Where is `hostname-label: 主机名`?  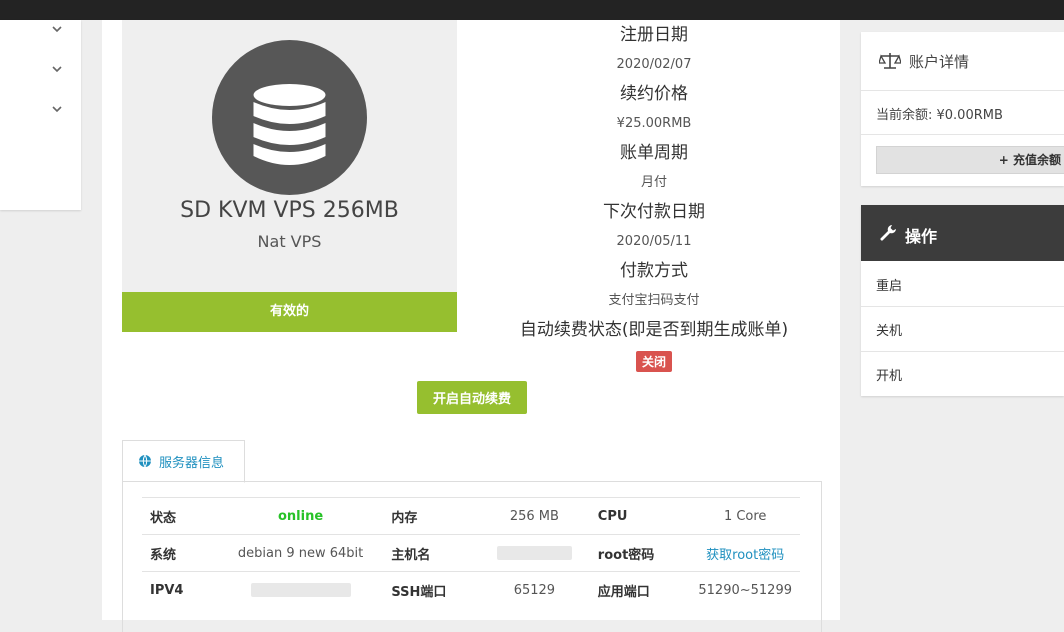
hostname-label: 主机名 is located at coordinates (431, 553).